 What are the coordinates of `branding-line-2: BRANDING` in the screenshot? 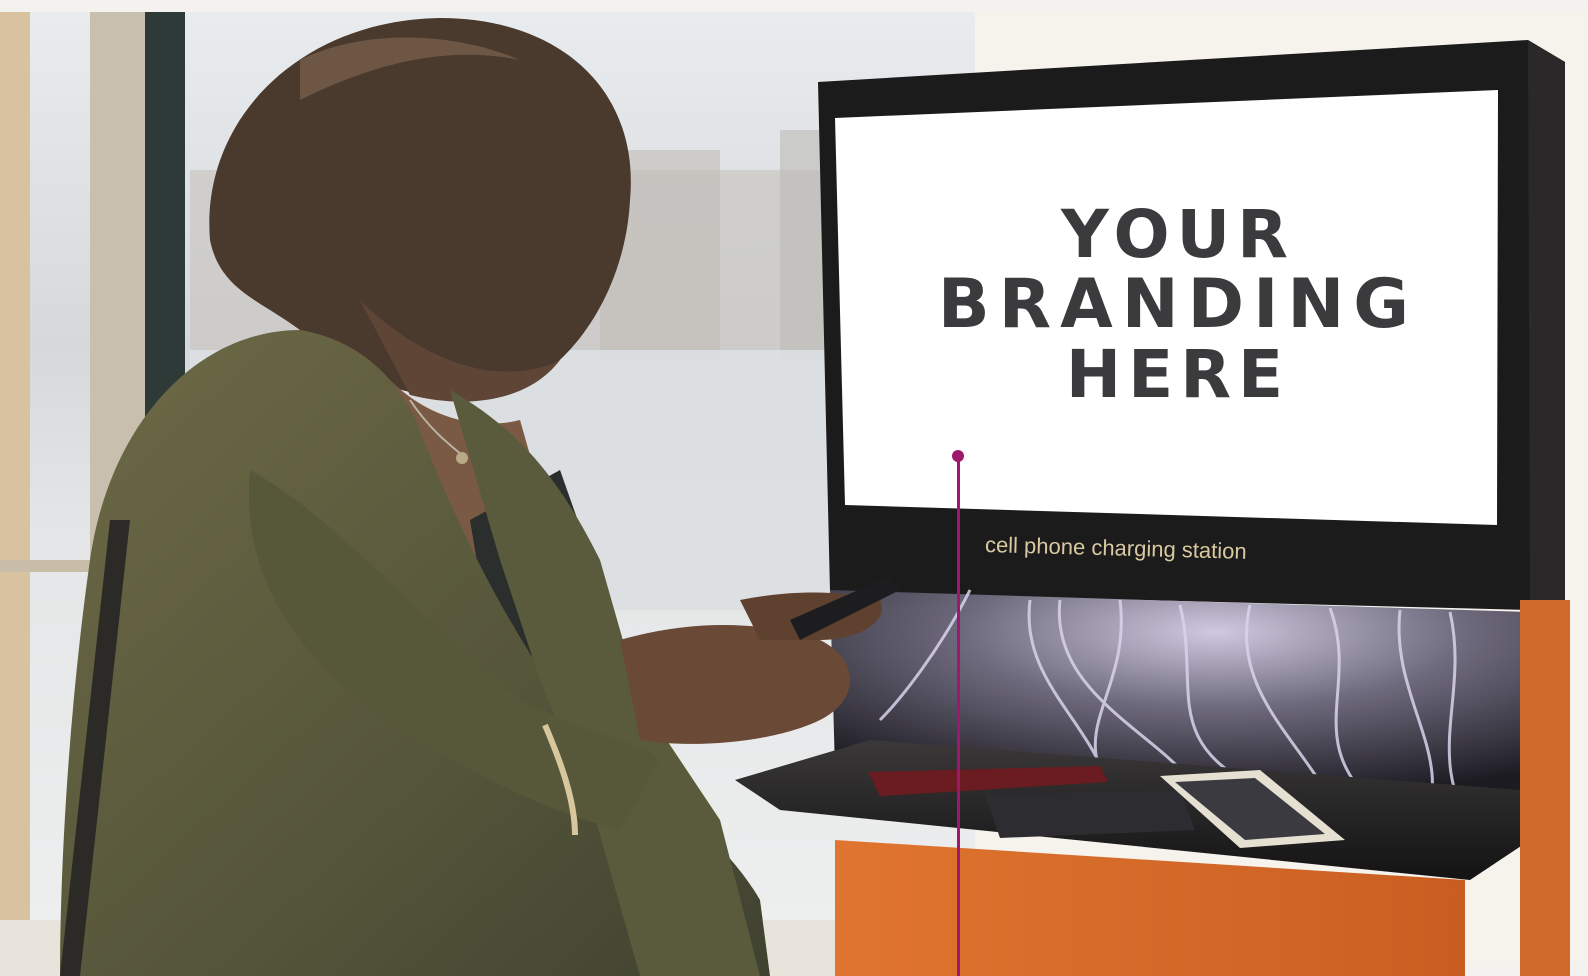 It's located at (1178, 304).